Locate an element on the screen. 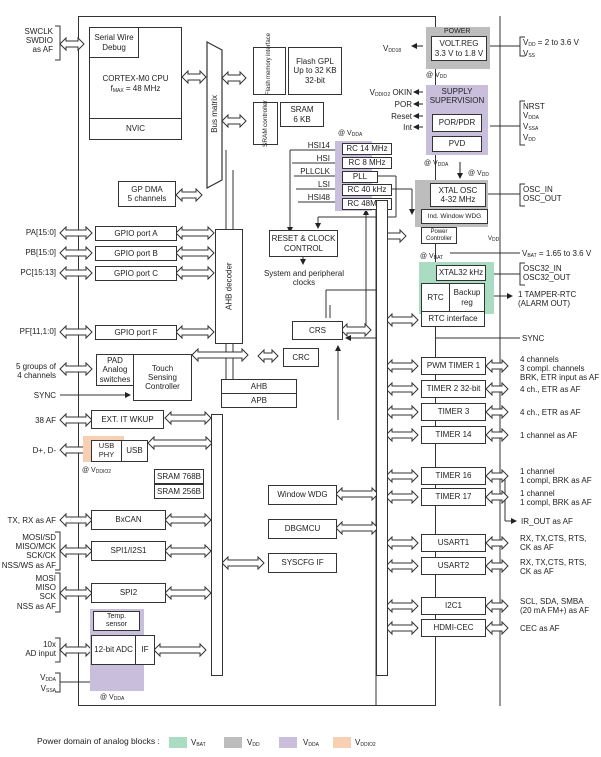  i2c-pins: SCL, SDA, SMBA (20 mA FM+) as AF is located at coordinates (555, 606).